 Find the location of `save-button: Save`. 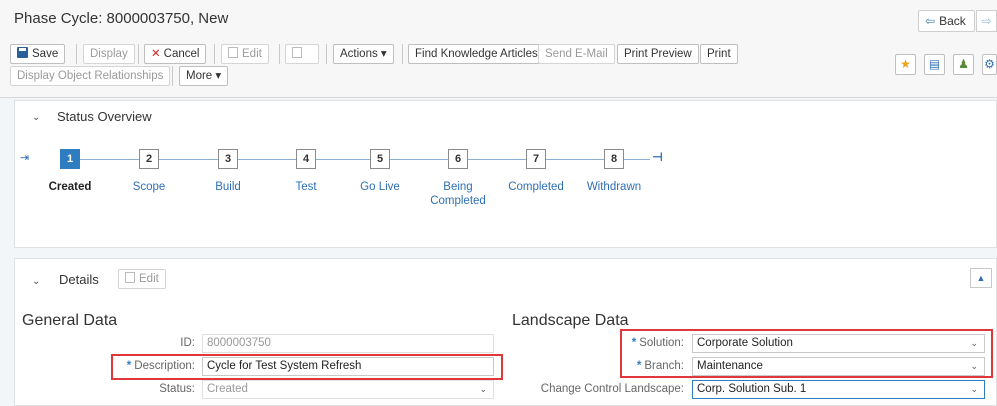

save-button: Save is located at coordinates (38, 54).